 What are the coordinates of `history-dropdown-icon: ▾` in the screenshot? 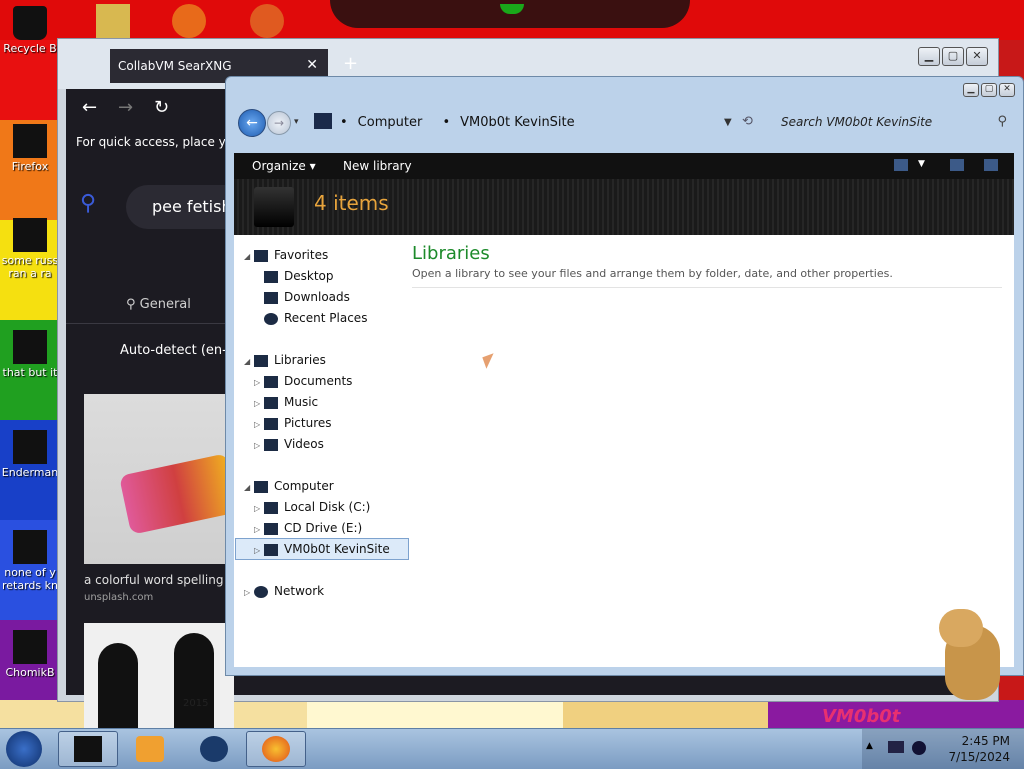 It's located at (296, 122).